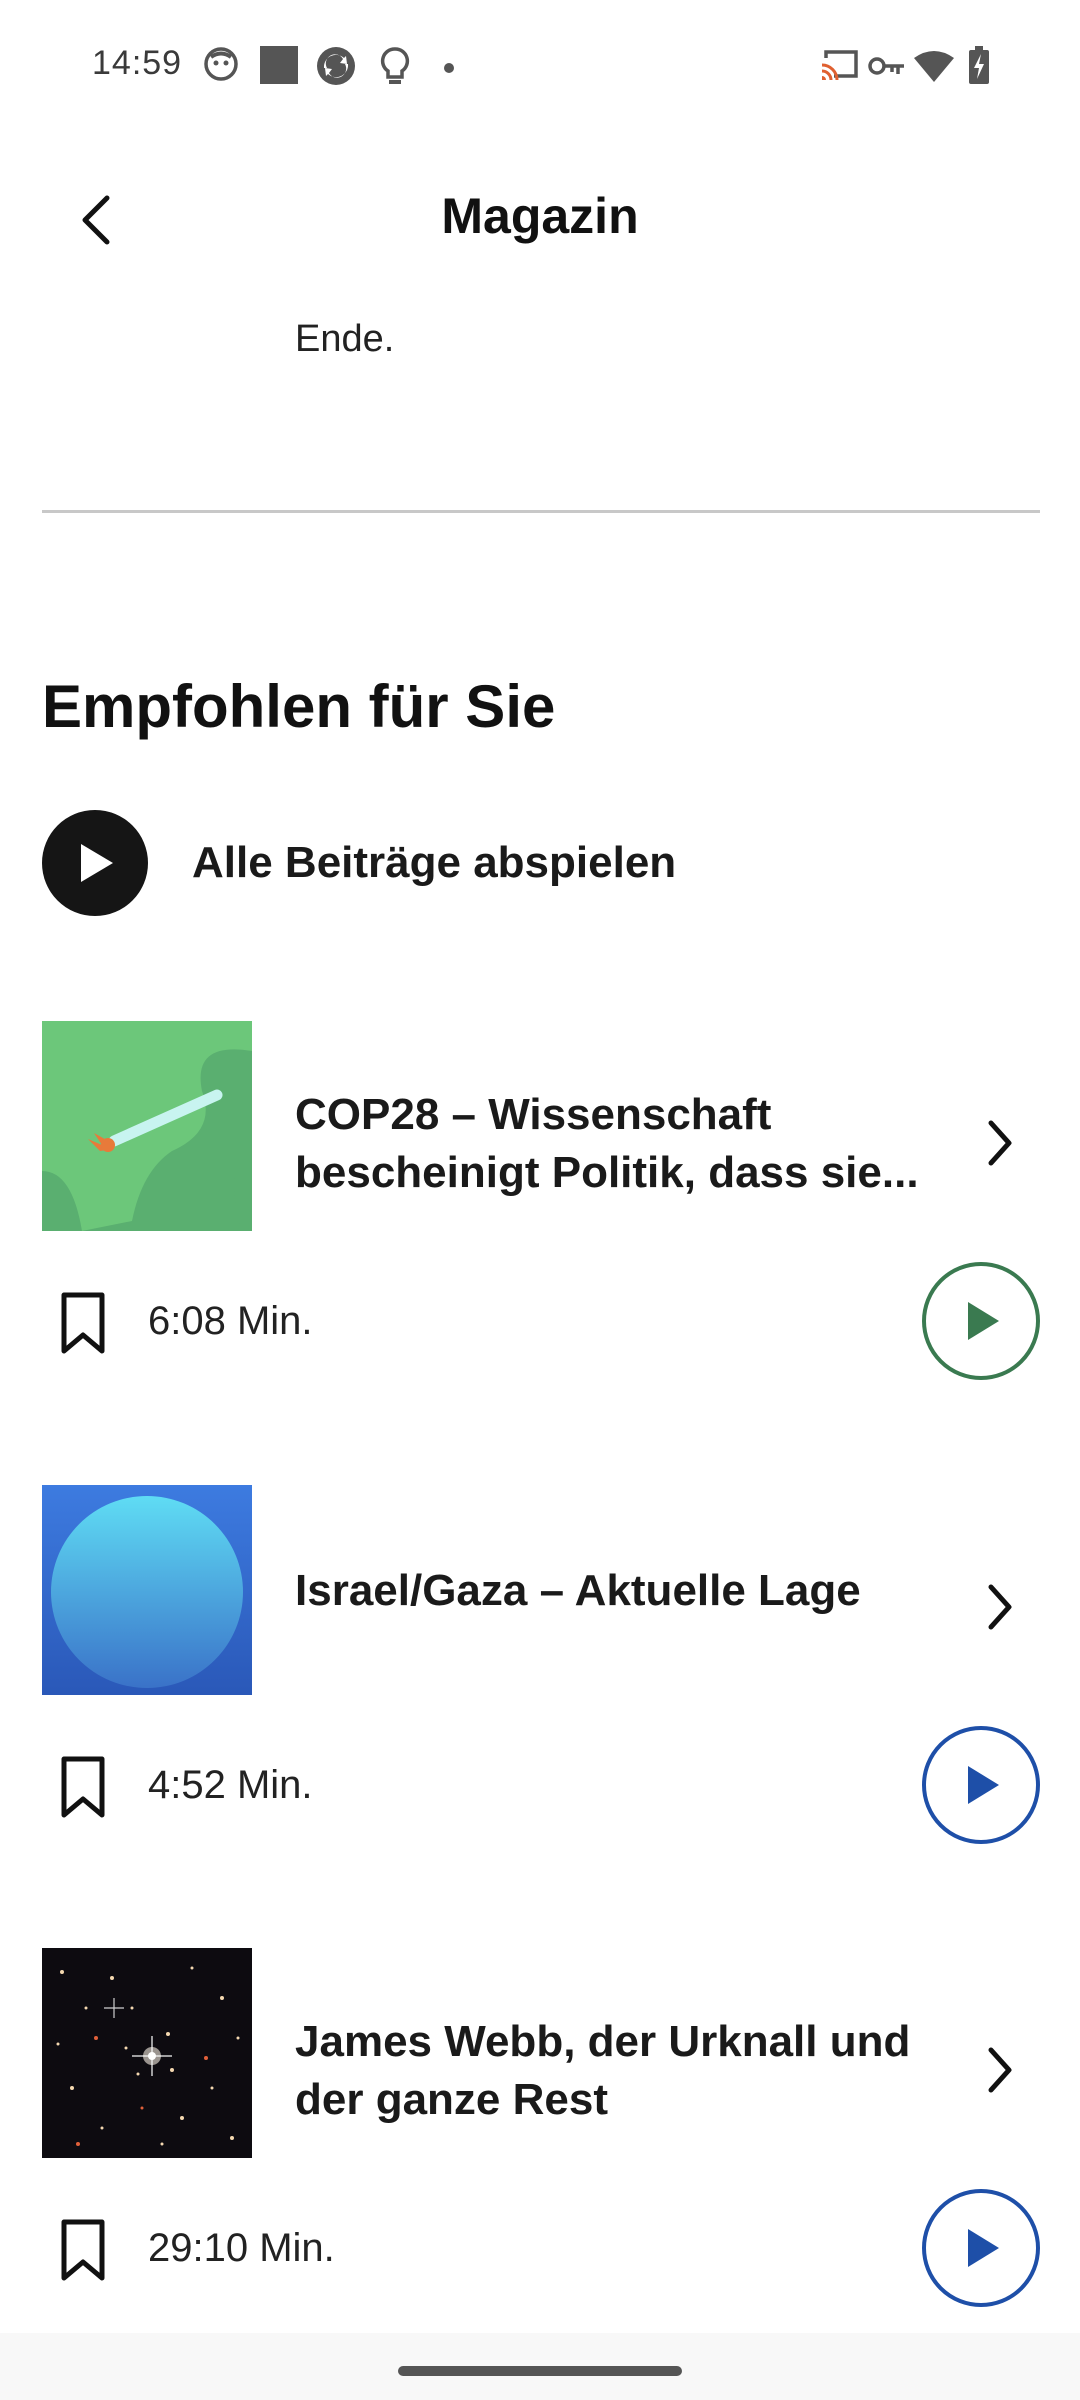  What do you see at coordinates (279, 67) in the screenshot?
I see `square-notification-icon` at bounding box center [279, 67].